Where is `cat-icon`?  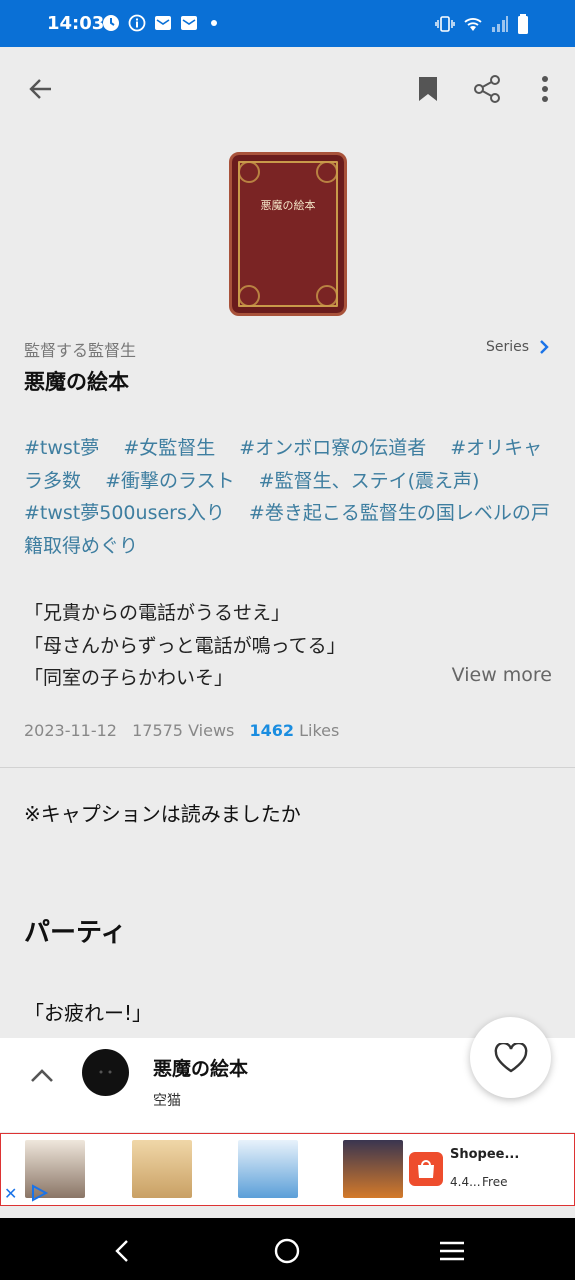 cat-icon is located at coordinates (105, 1072).